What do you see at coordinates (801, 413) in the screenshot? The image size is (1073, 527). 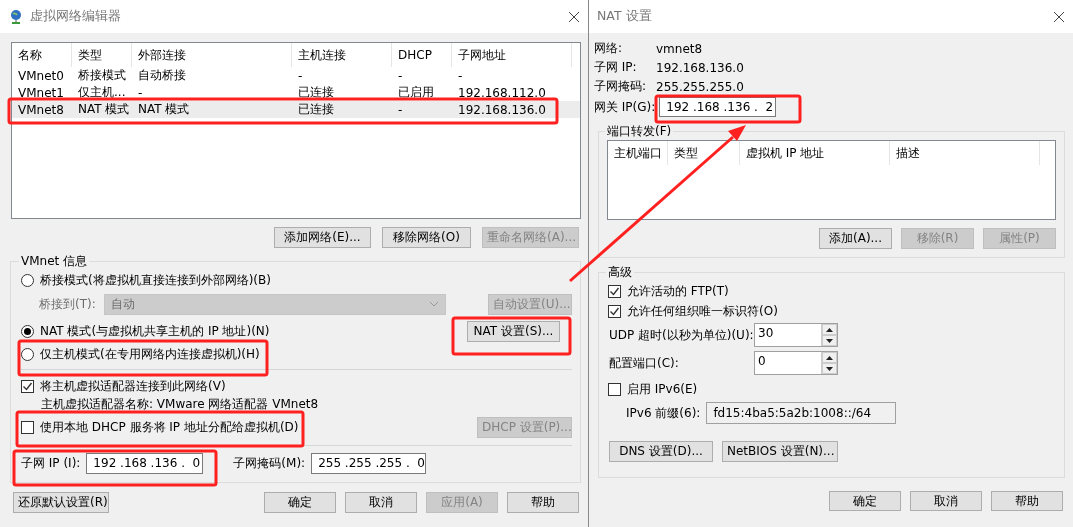 I see `prefix-field: fd15:4ba5:5a2b:1008::/64` at bounding box center [801, 413].